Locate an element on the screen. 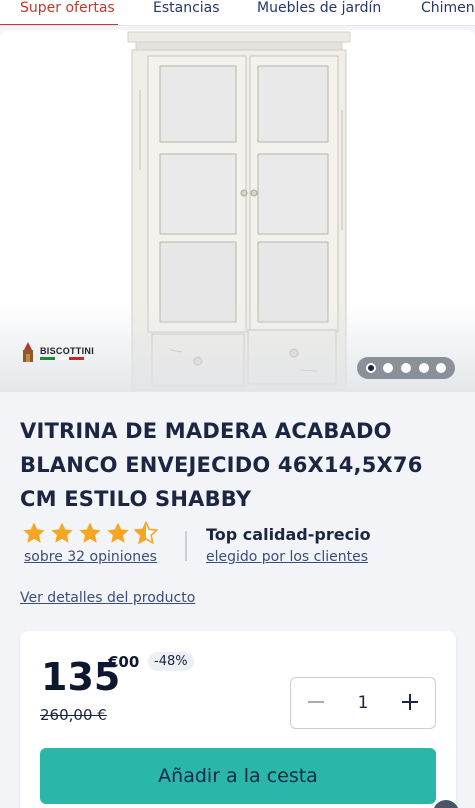 Image resolution: width=475 pixels, height=808 pixels. brand-logo: BISCOTTINI is located at coordinates (57, 353).